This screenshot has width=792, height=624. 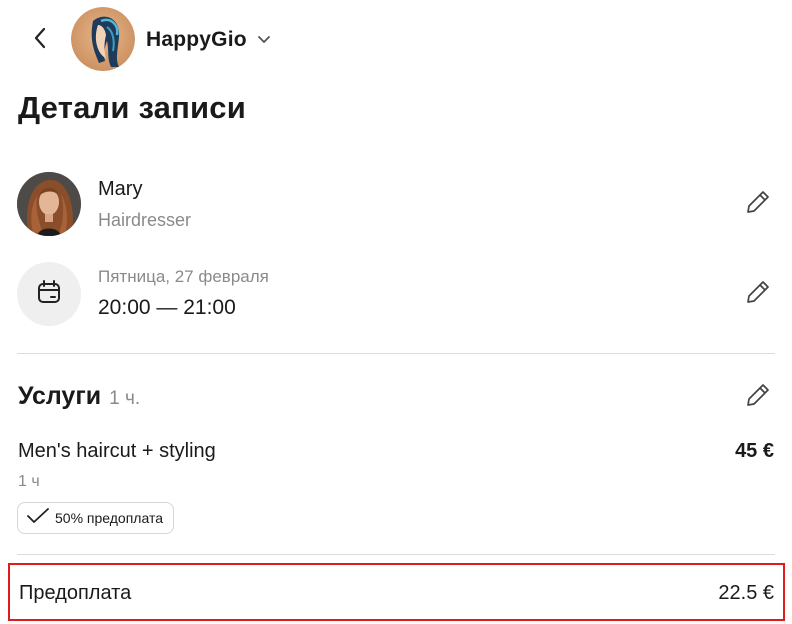 I want to click on chevron-down-icon, so click(x=264, y=40).